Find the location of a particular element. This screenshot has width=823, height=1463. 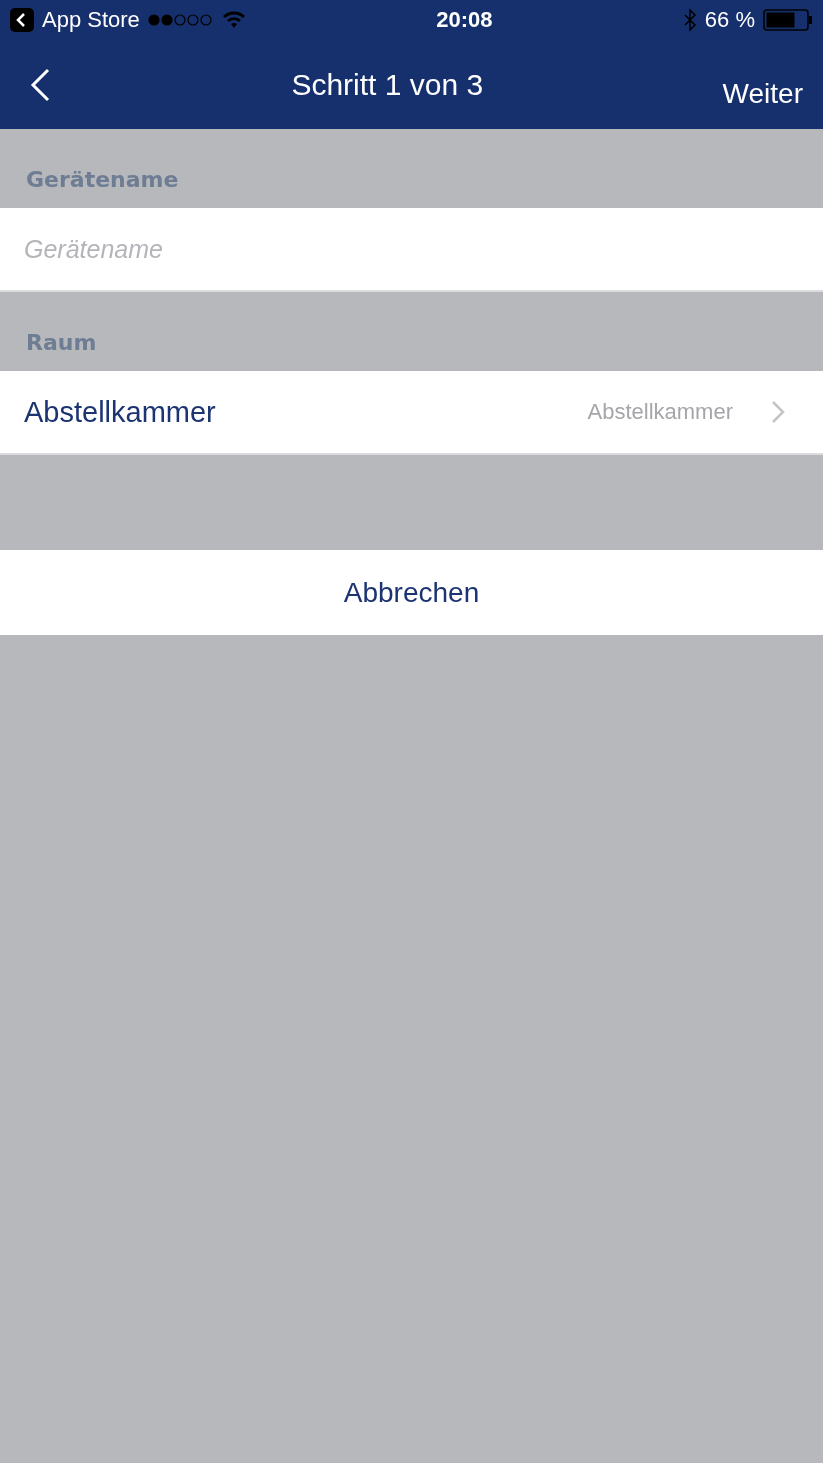

section-header: Gerätename is located at coordinates (102, 179).